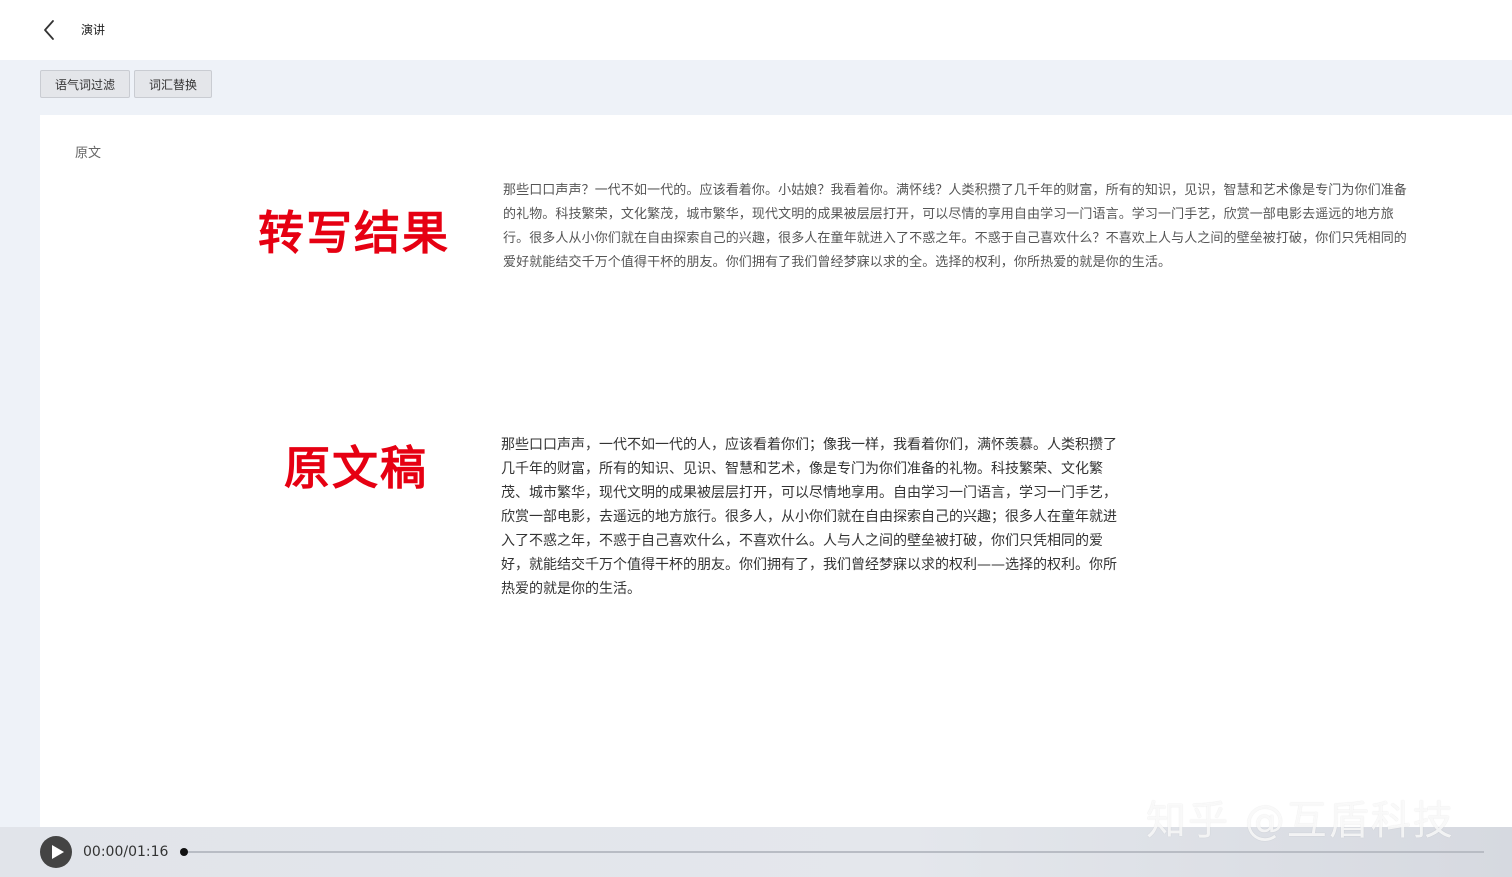  I want to click on section-label: 原文, so click(88, 153).